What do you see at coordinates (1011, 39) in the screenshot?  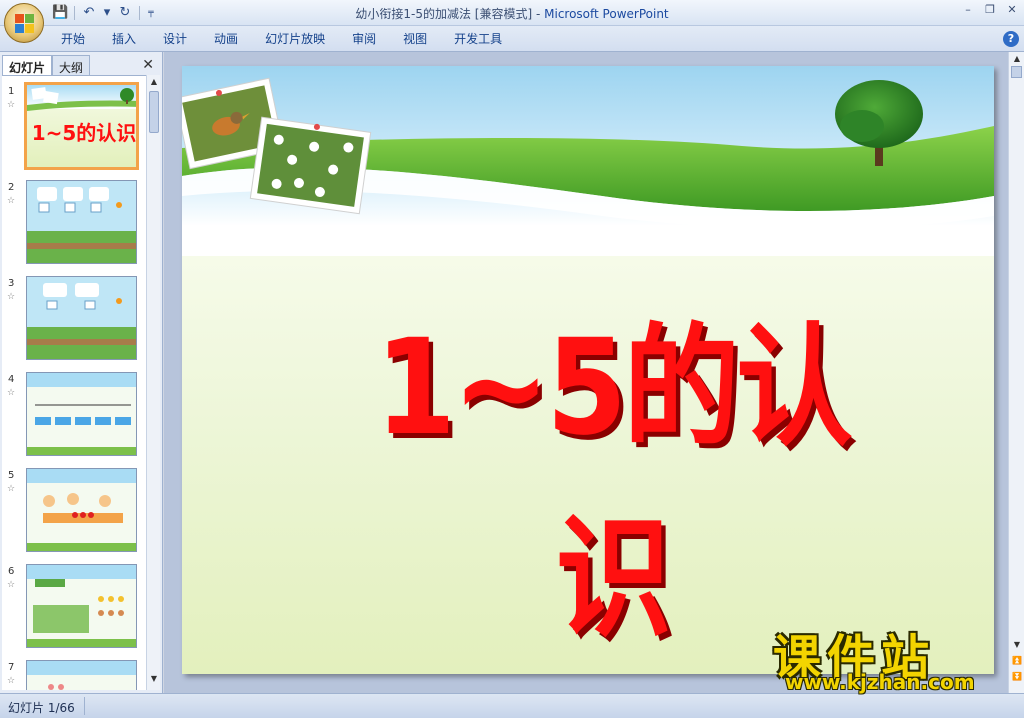 I see `help-icon: ?` at bounding box center [1011, 39].